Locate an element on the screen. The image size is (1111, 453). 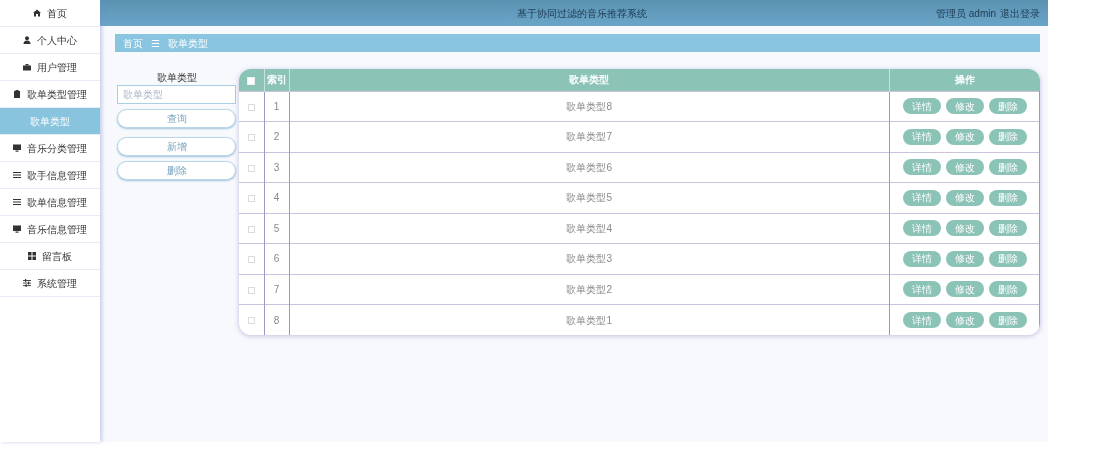
sidebar-item: 歌单类型管理 is located at coordinates (50, 94).